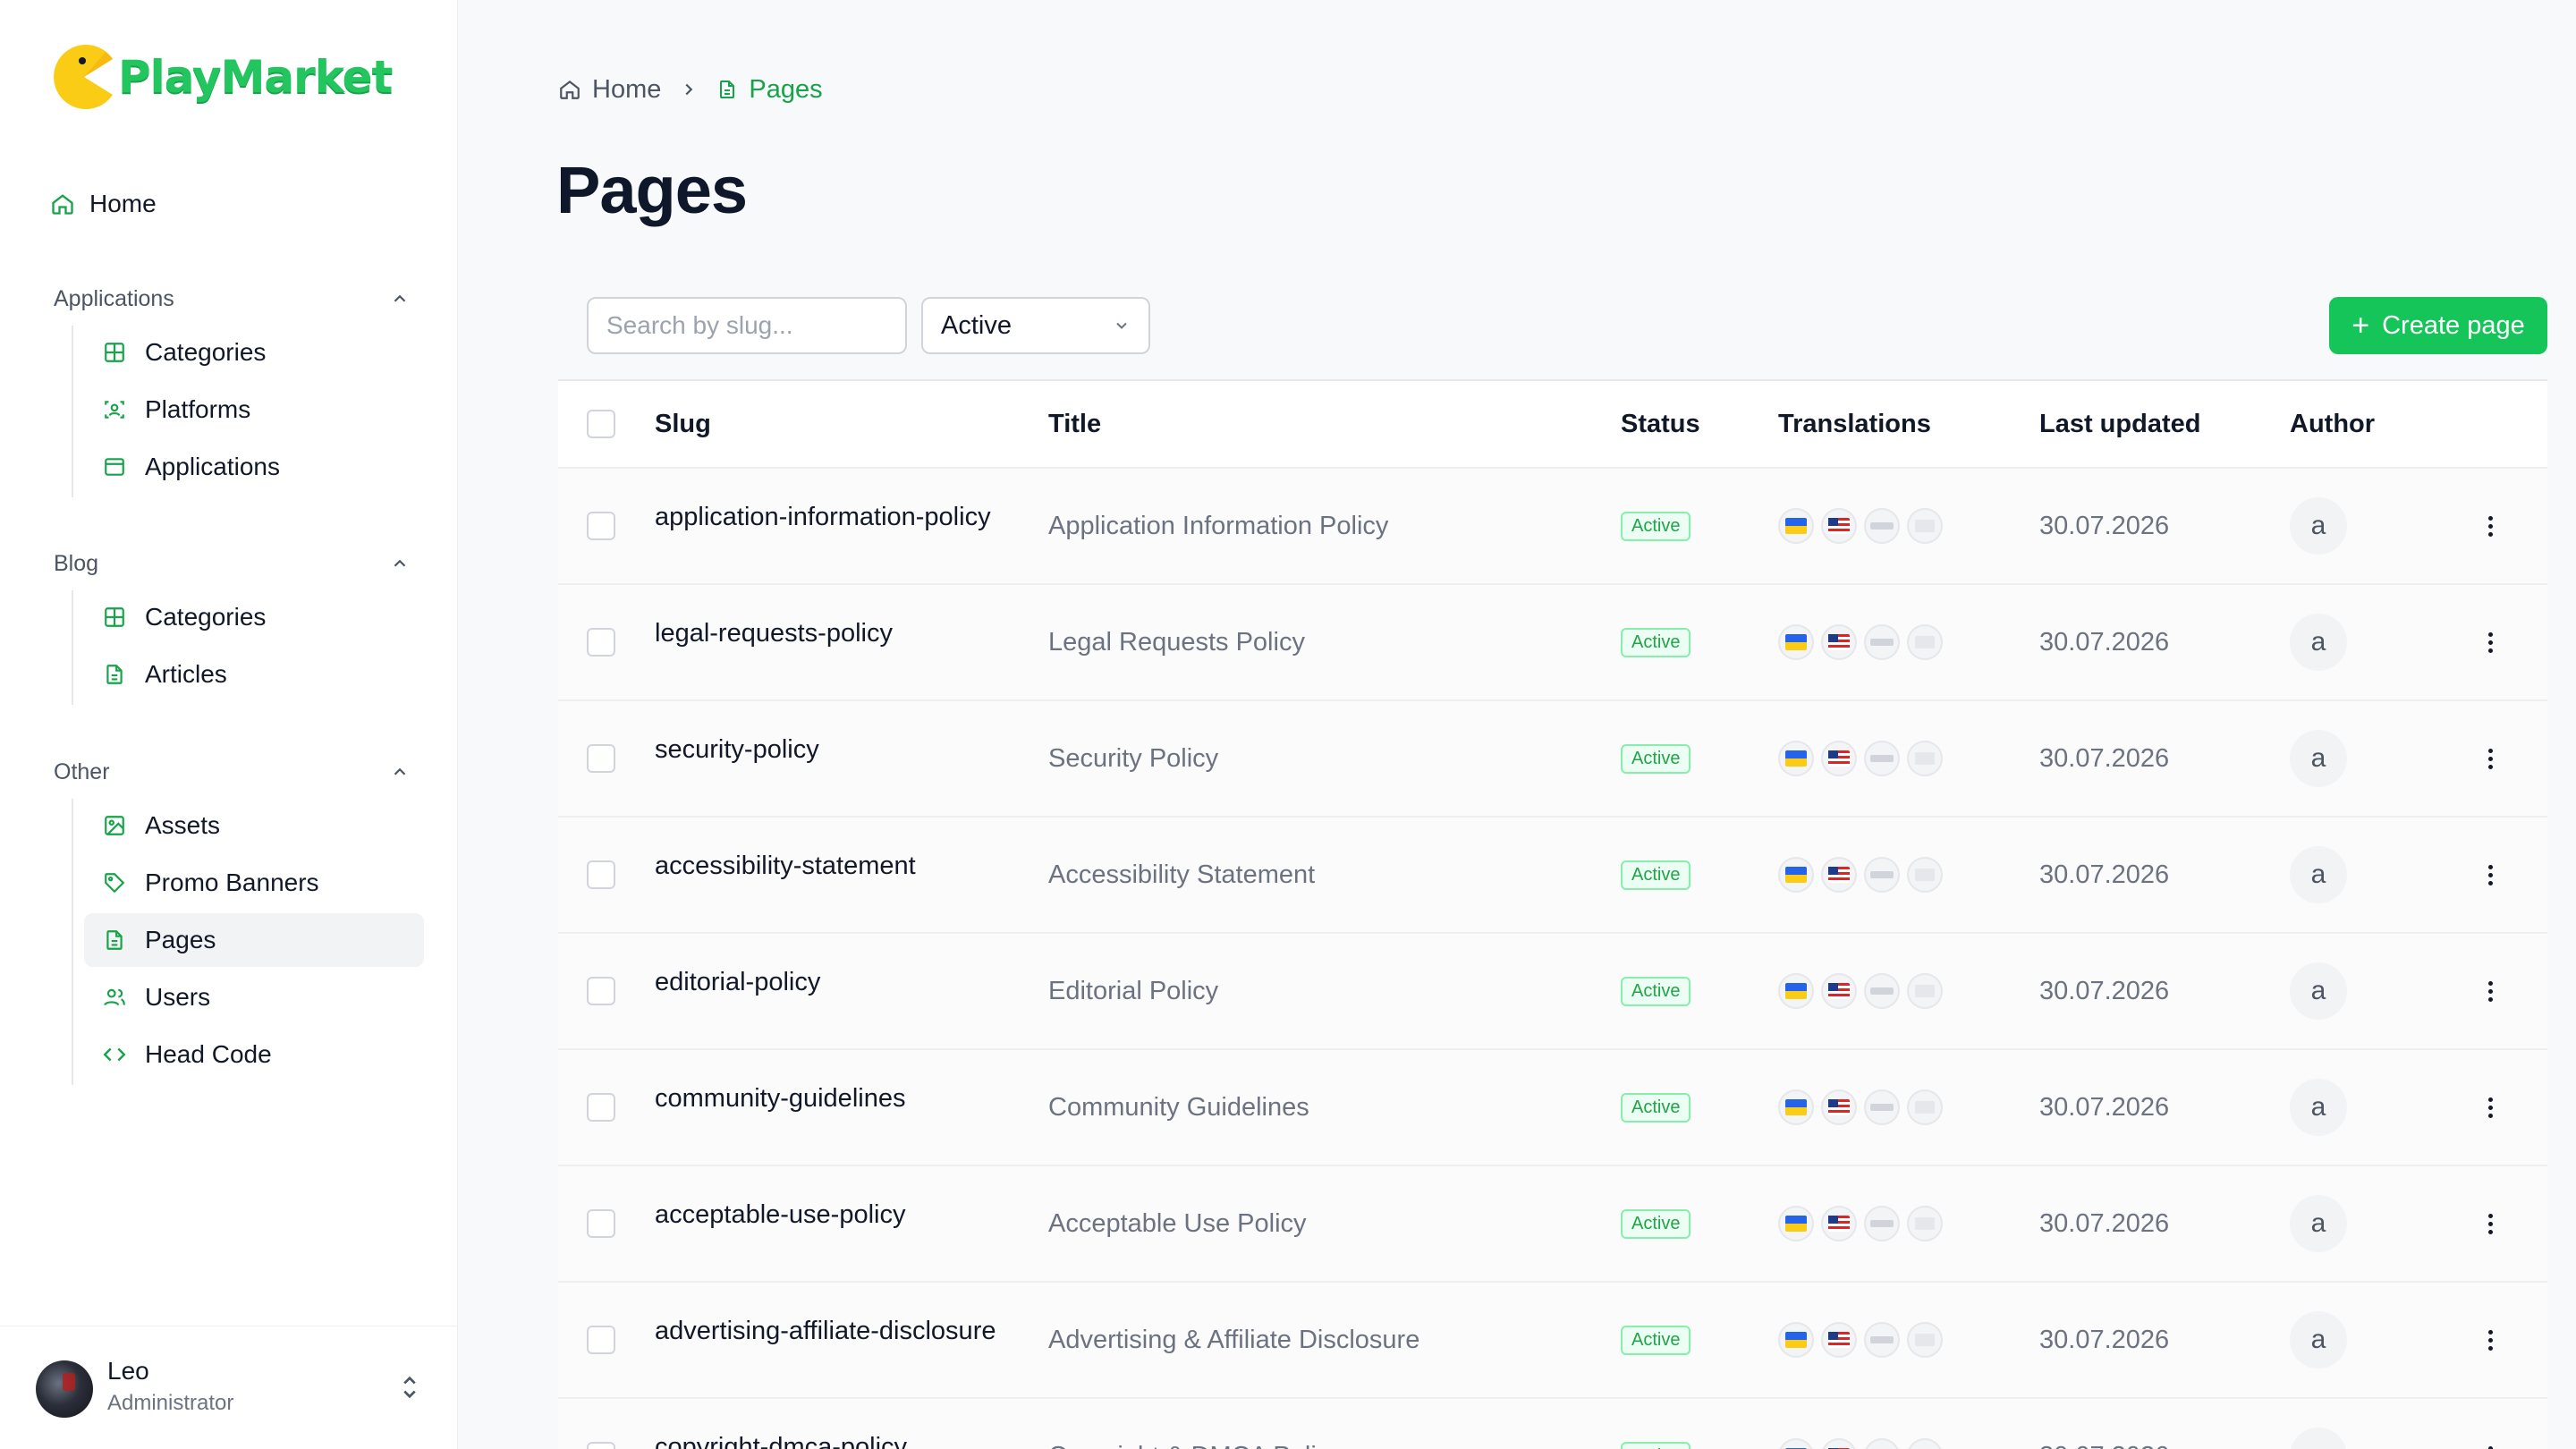 The width and height of the screenshot is (2576, 1449). Describe the element at coordinates (254, 409) in the screenshot. I see `sidebar-item-platforms: Platforms` at that location.